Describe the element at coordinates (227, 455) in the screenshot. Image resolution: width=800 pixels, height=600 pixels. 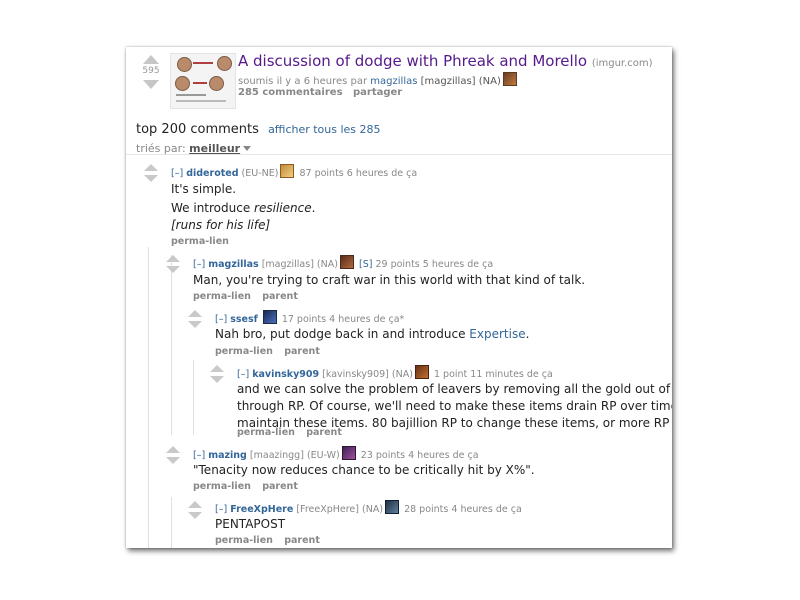
I see `comment-author: mazing` at that location.